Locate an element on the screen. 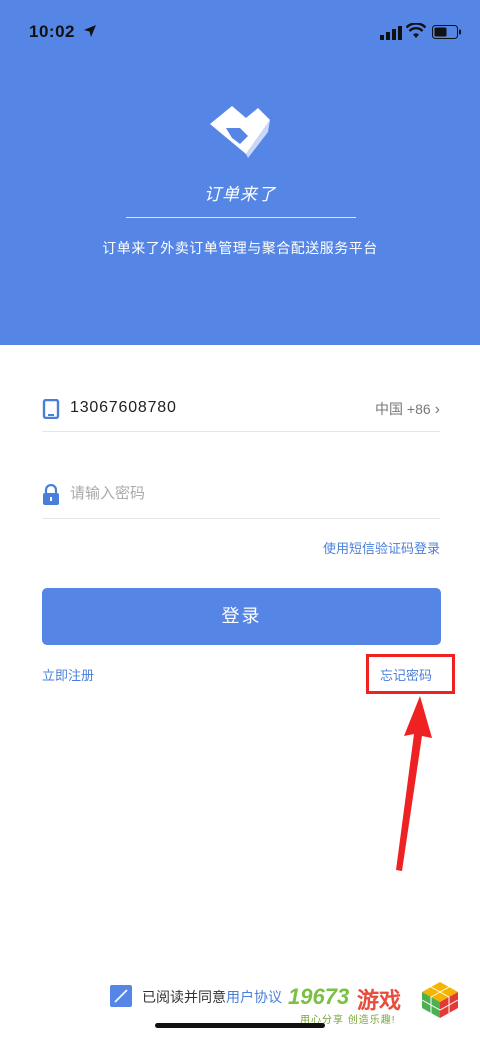 Image resolution: width=480 pixels, height=1043 pixels. lock-icon is located at coordinates (51, 494).